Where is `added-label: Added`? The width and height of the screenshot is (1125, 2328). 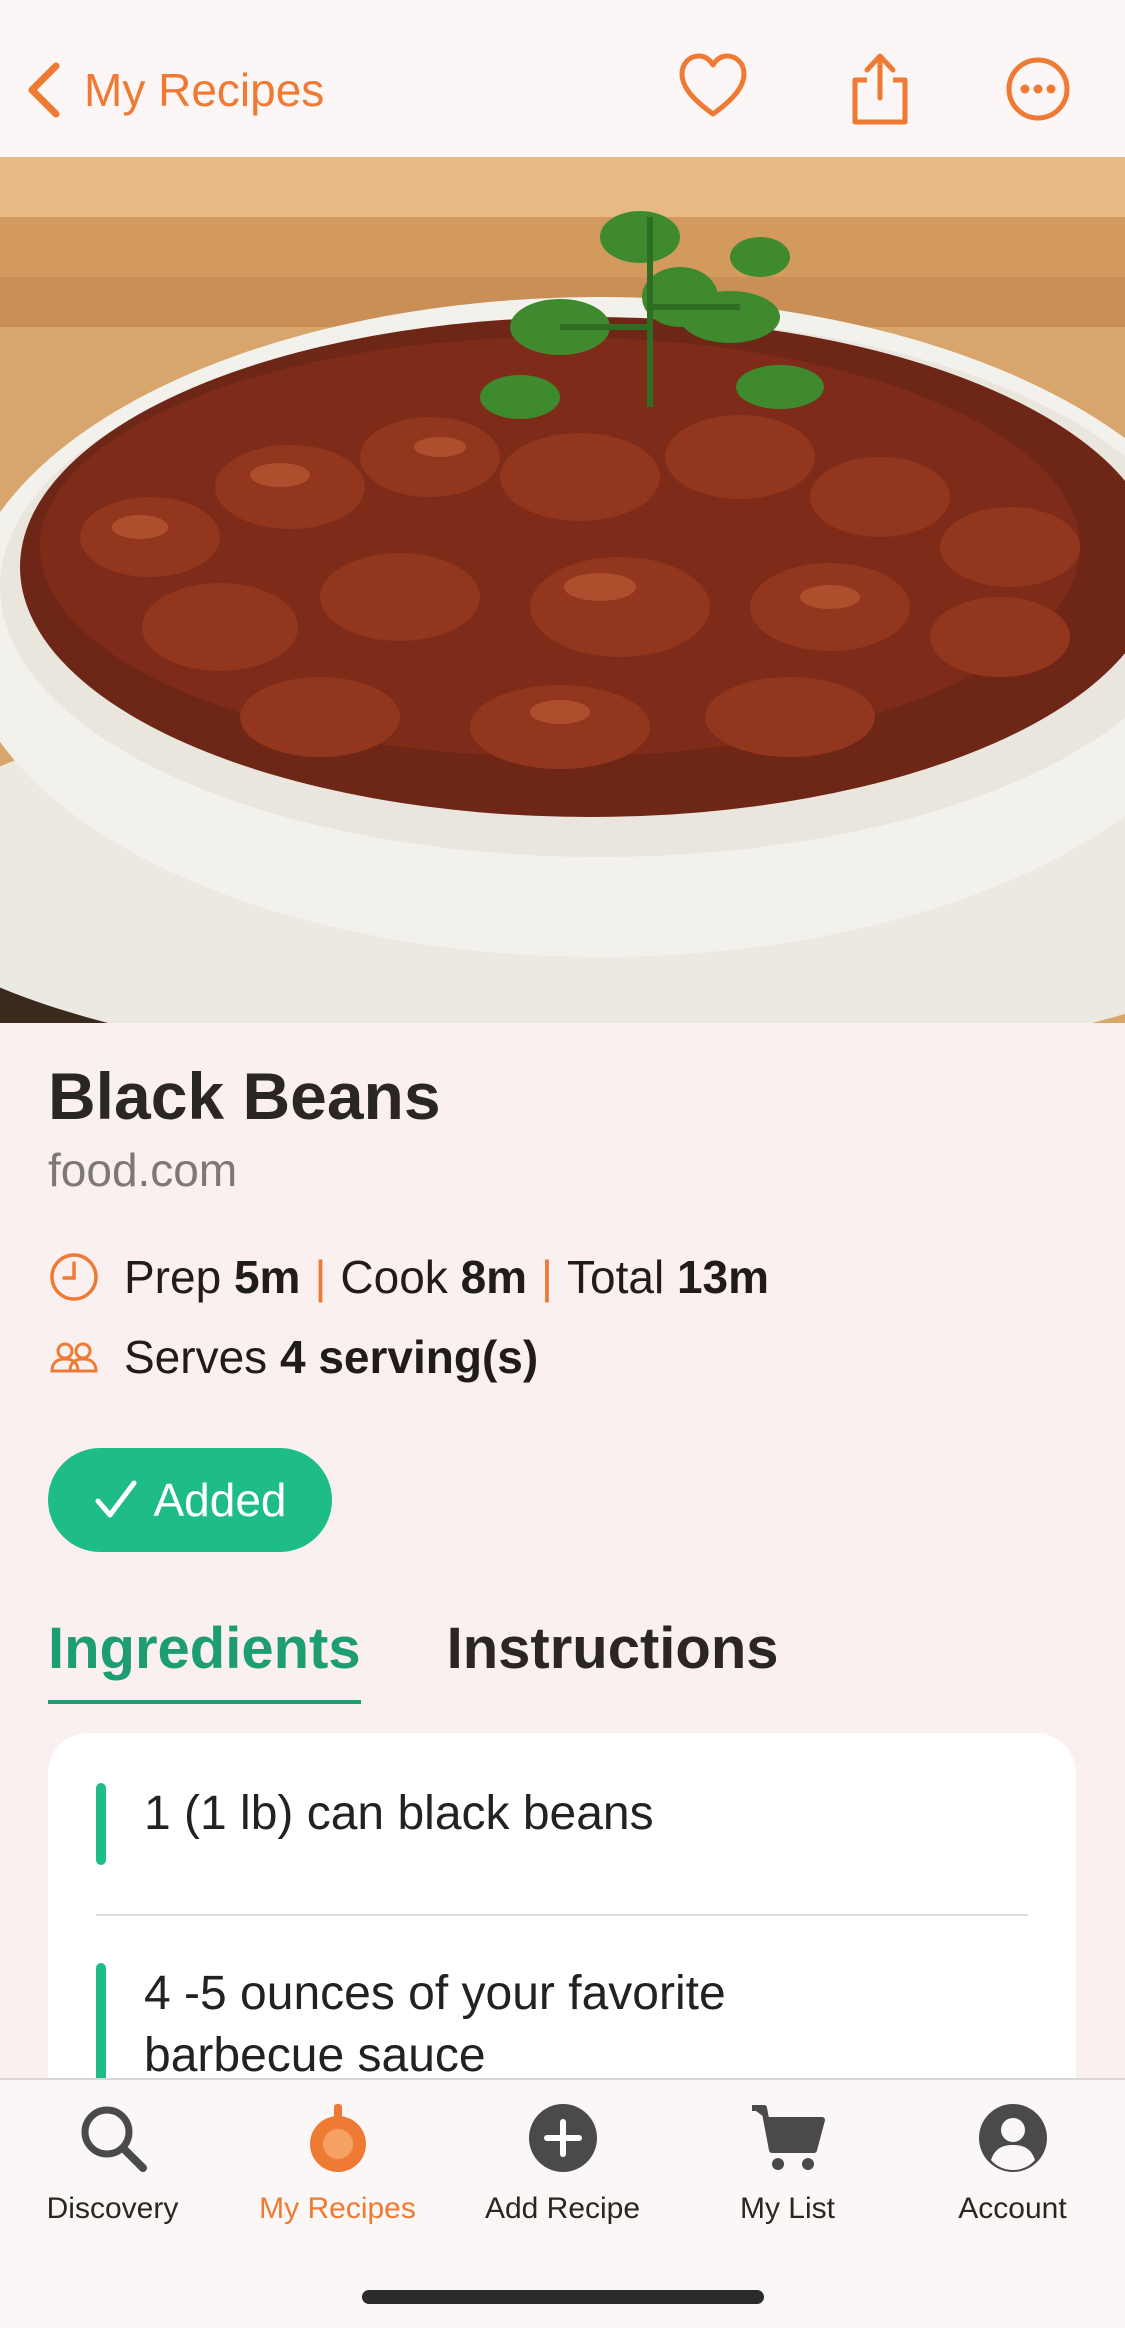 added-label: Added is located at coordinates (220, 1500).